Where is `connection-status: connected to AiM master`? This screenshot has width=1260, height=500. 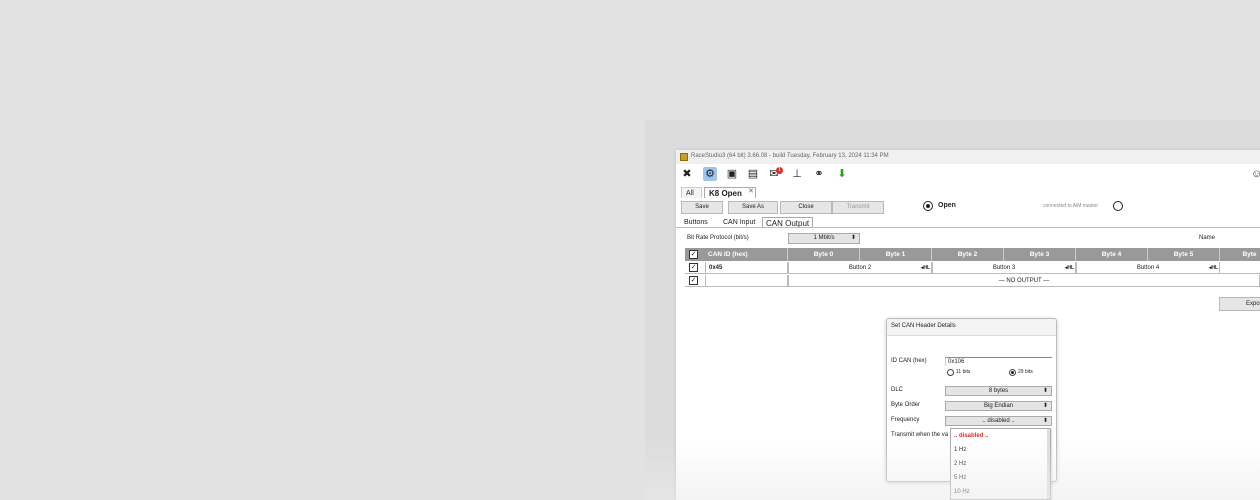 connection-status: connected to AiM master is located at coordinates (1071, 206).